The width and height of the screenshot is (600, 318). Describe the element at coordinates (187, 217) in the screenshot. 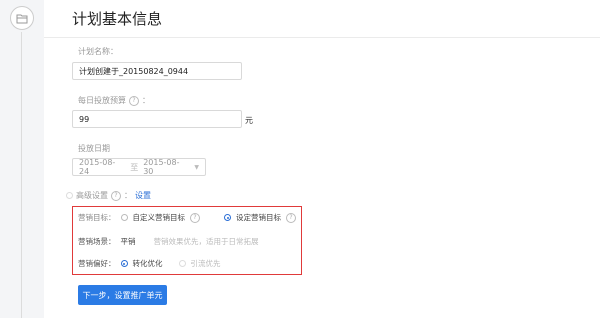

I see `marketing-goal-row: 营销目标： 自定义营销目标 ? 设定营销目标 ?` at that location.